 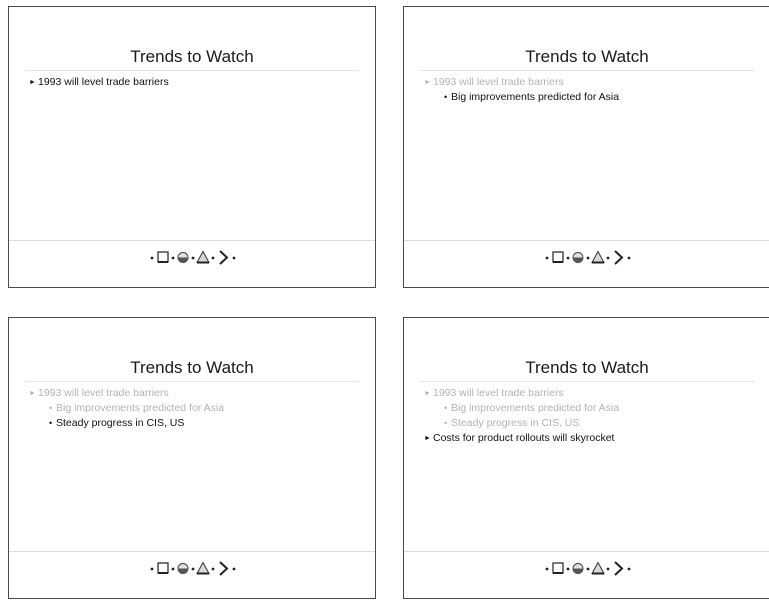 I want to click on bullet-item-active: • Steady progress in CIS, US, so click(x=197, y=423).